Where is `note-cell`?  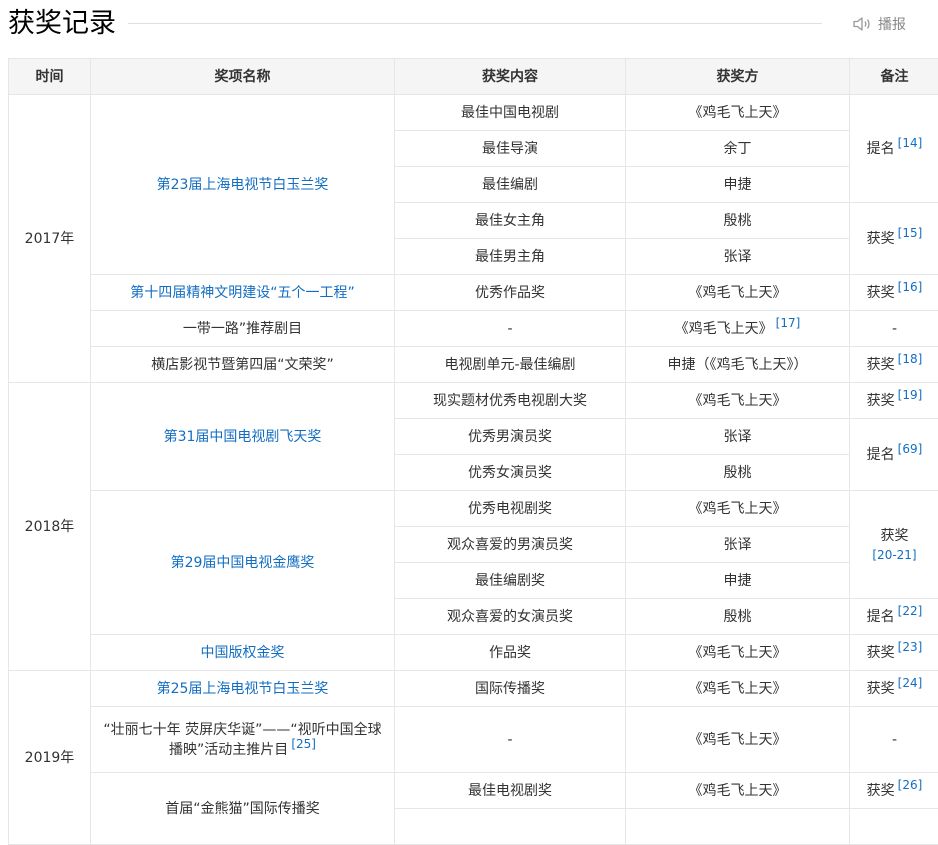 note-cell is located at coordinates (894, 827).